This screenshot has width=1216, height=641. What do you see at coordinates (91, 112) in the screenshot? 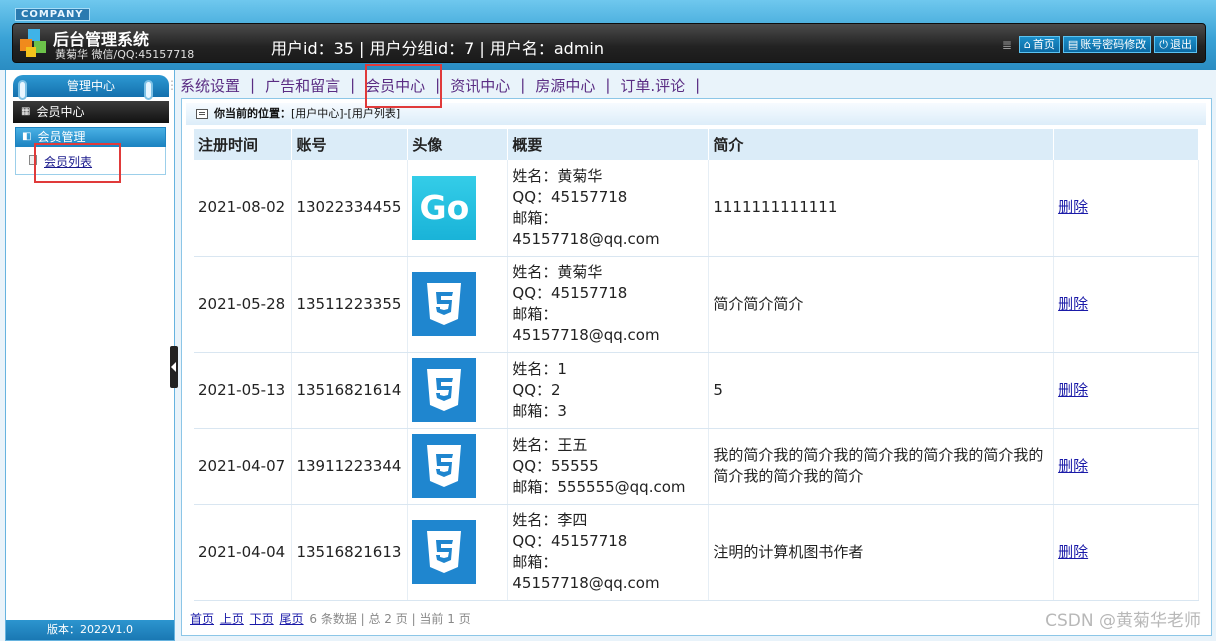
I see `sidebar-section-member-center: ▦ 会员中心` at bounding box center [91, 112].